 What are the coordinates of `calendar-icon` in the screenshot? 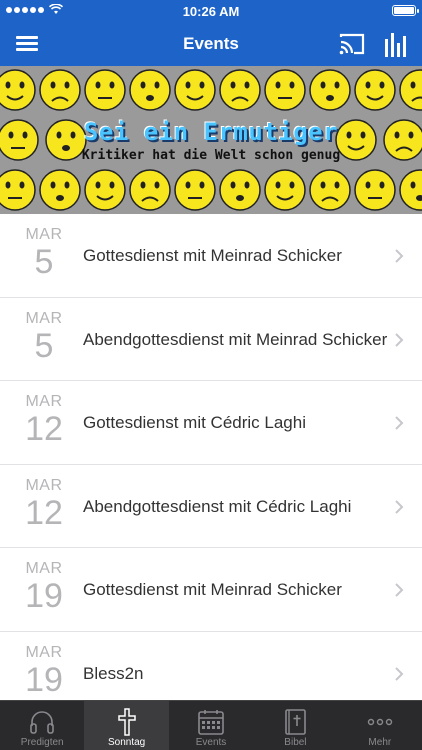 It's located at (211, 722).